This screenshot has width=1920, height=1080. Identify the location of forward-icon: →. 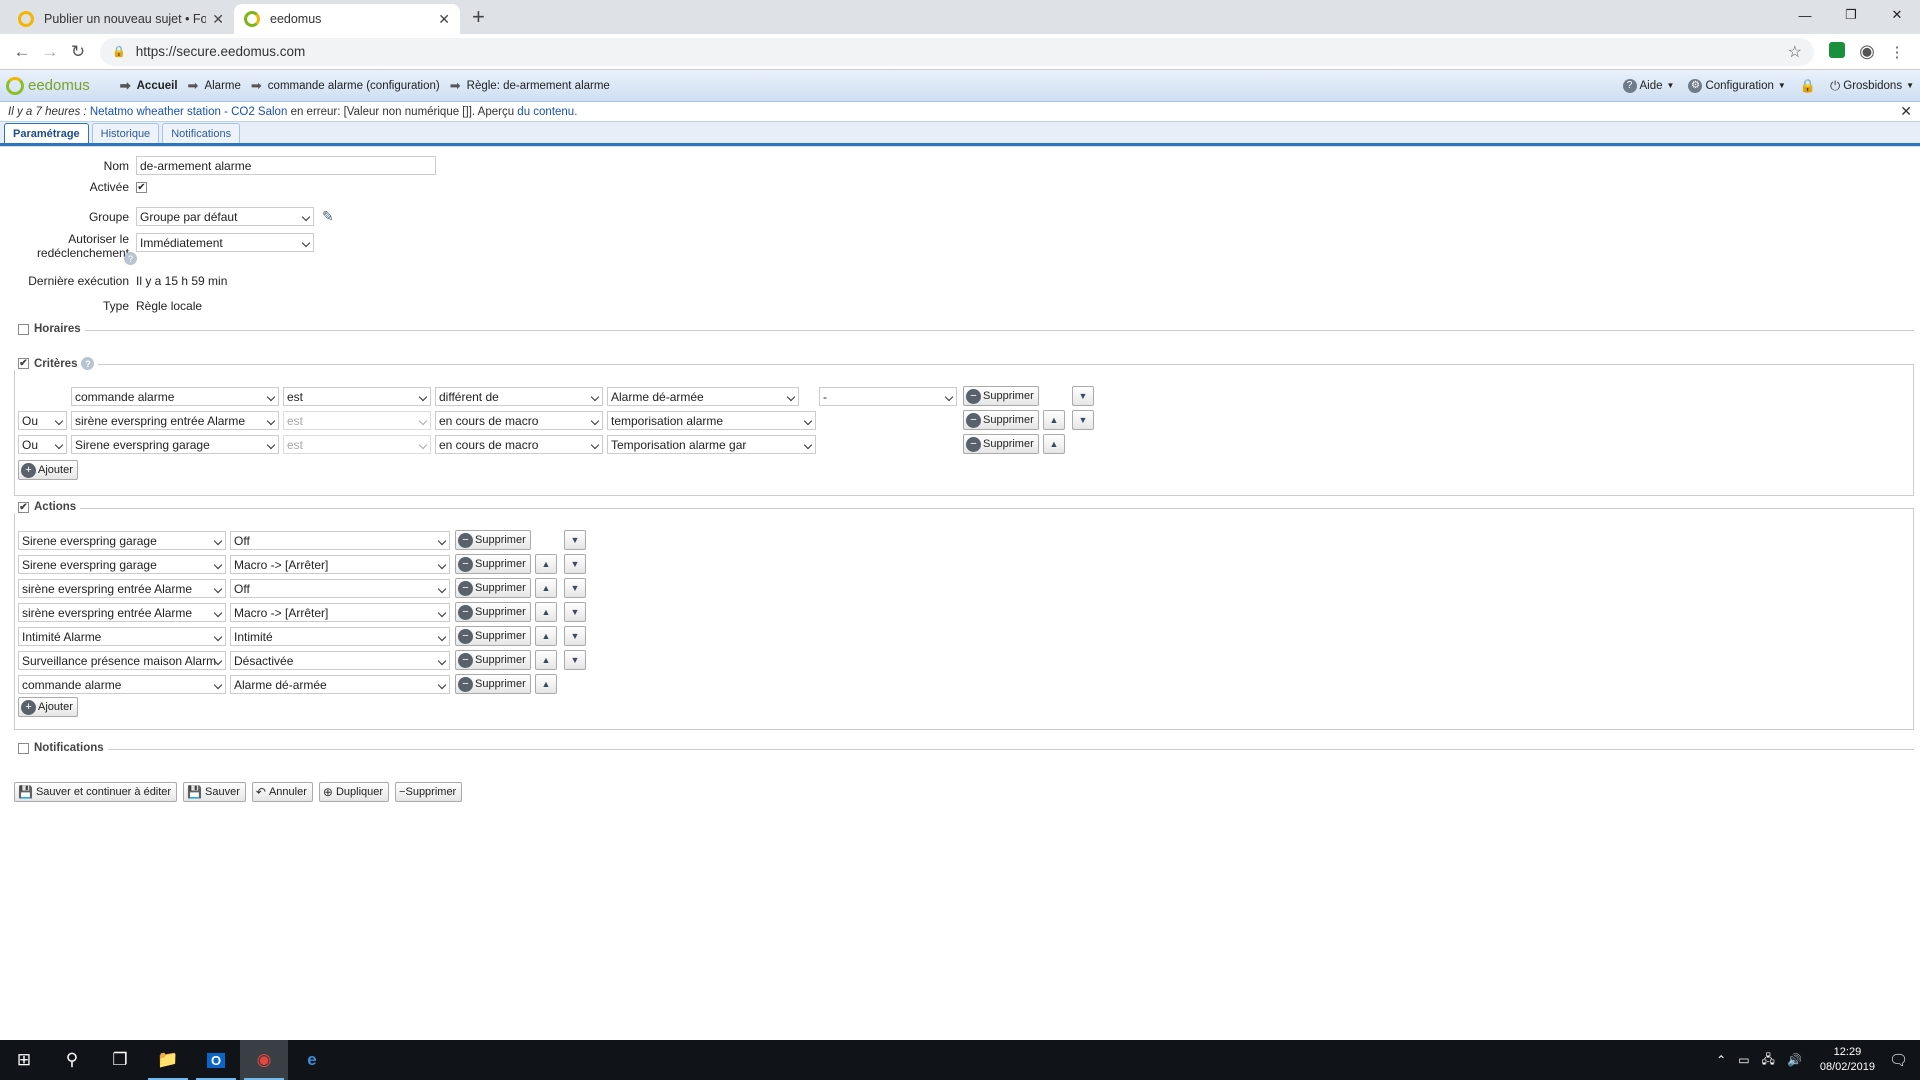
(50, 52).